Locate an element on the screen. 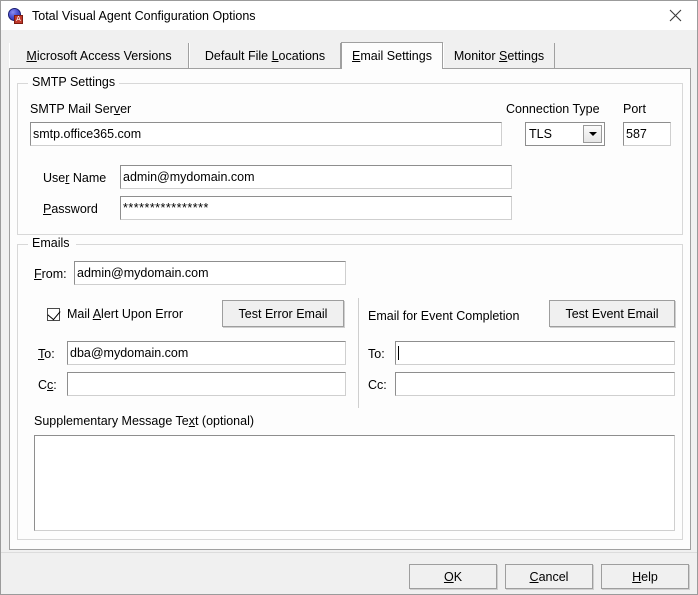 The image size is (698, 595). error-cc-label: Cc: is located at coordinates (47, 385).